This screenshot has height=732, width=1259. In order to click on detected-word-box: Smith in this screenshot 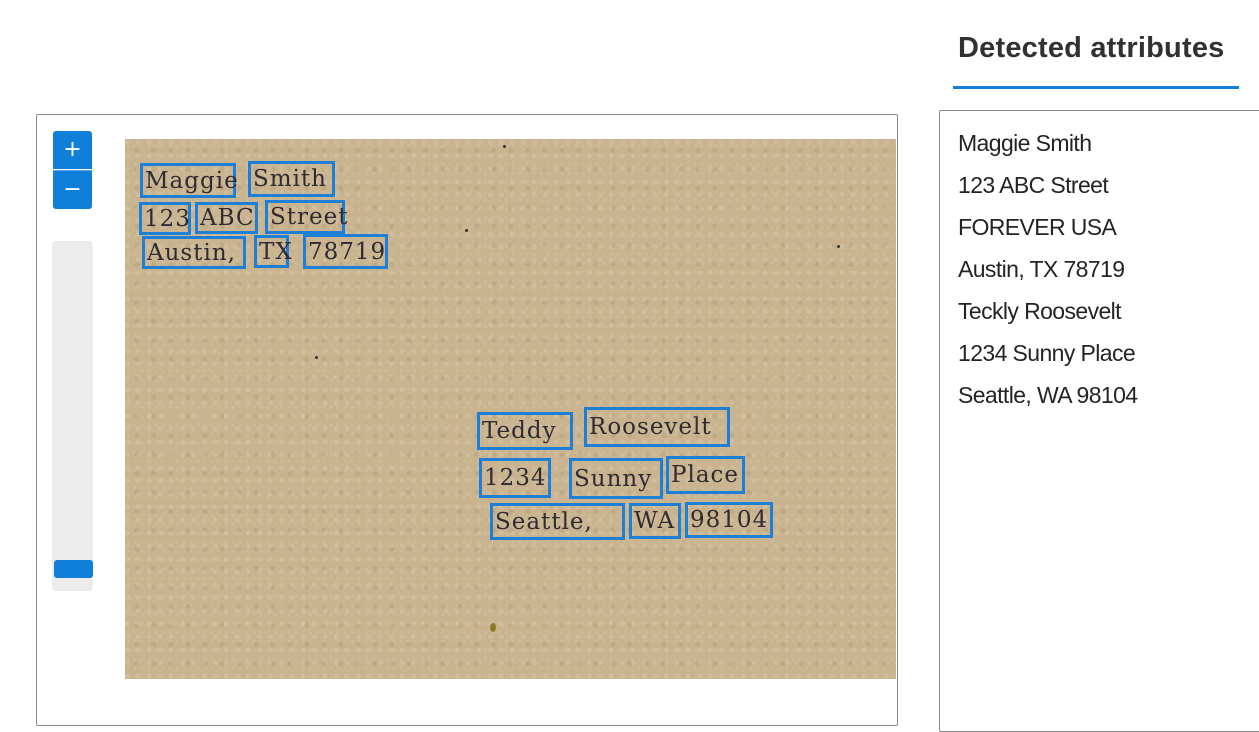, I will do `click(291, 179)`.